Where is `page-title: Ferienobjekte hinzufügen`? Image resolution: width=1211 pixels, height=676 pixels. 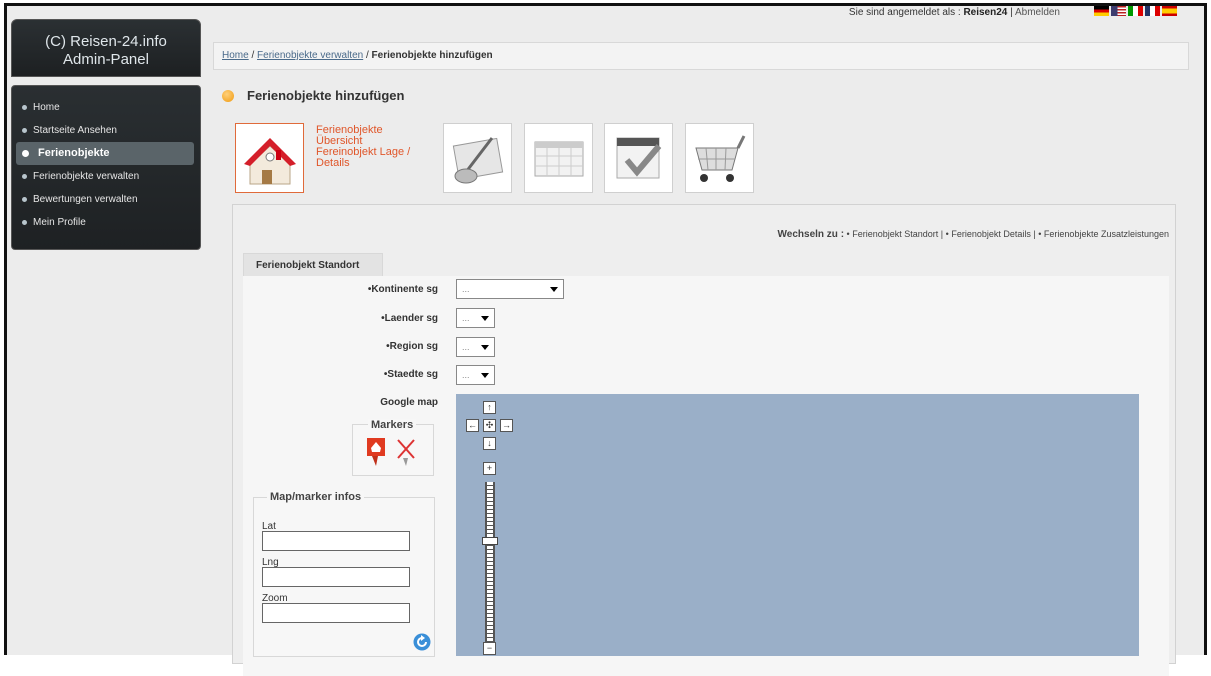
page-title: Ferienobjekte hinzufügen is located at coordinates (313, 95).